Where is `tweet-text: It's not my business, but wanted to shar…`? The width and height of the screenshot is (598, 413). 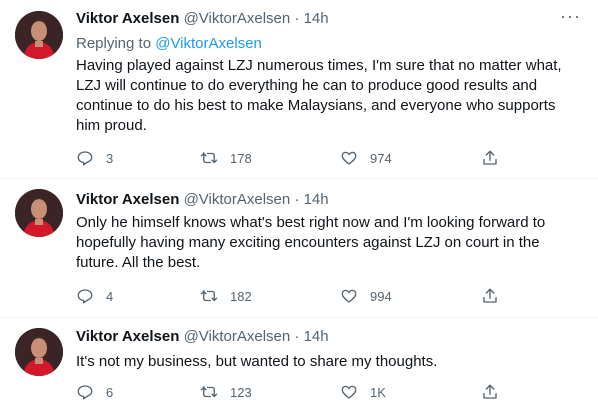
tweet-text: It's not my business, but wanted to shar… is located at coordinates (257, 361).